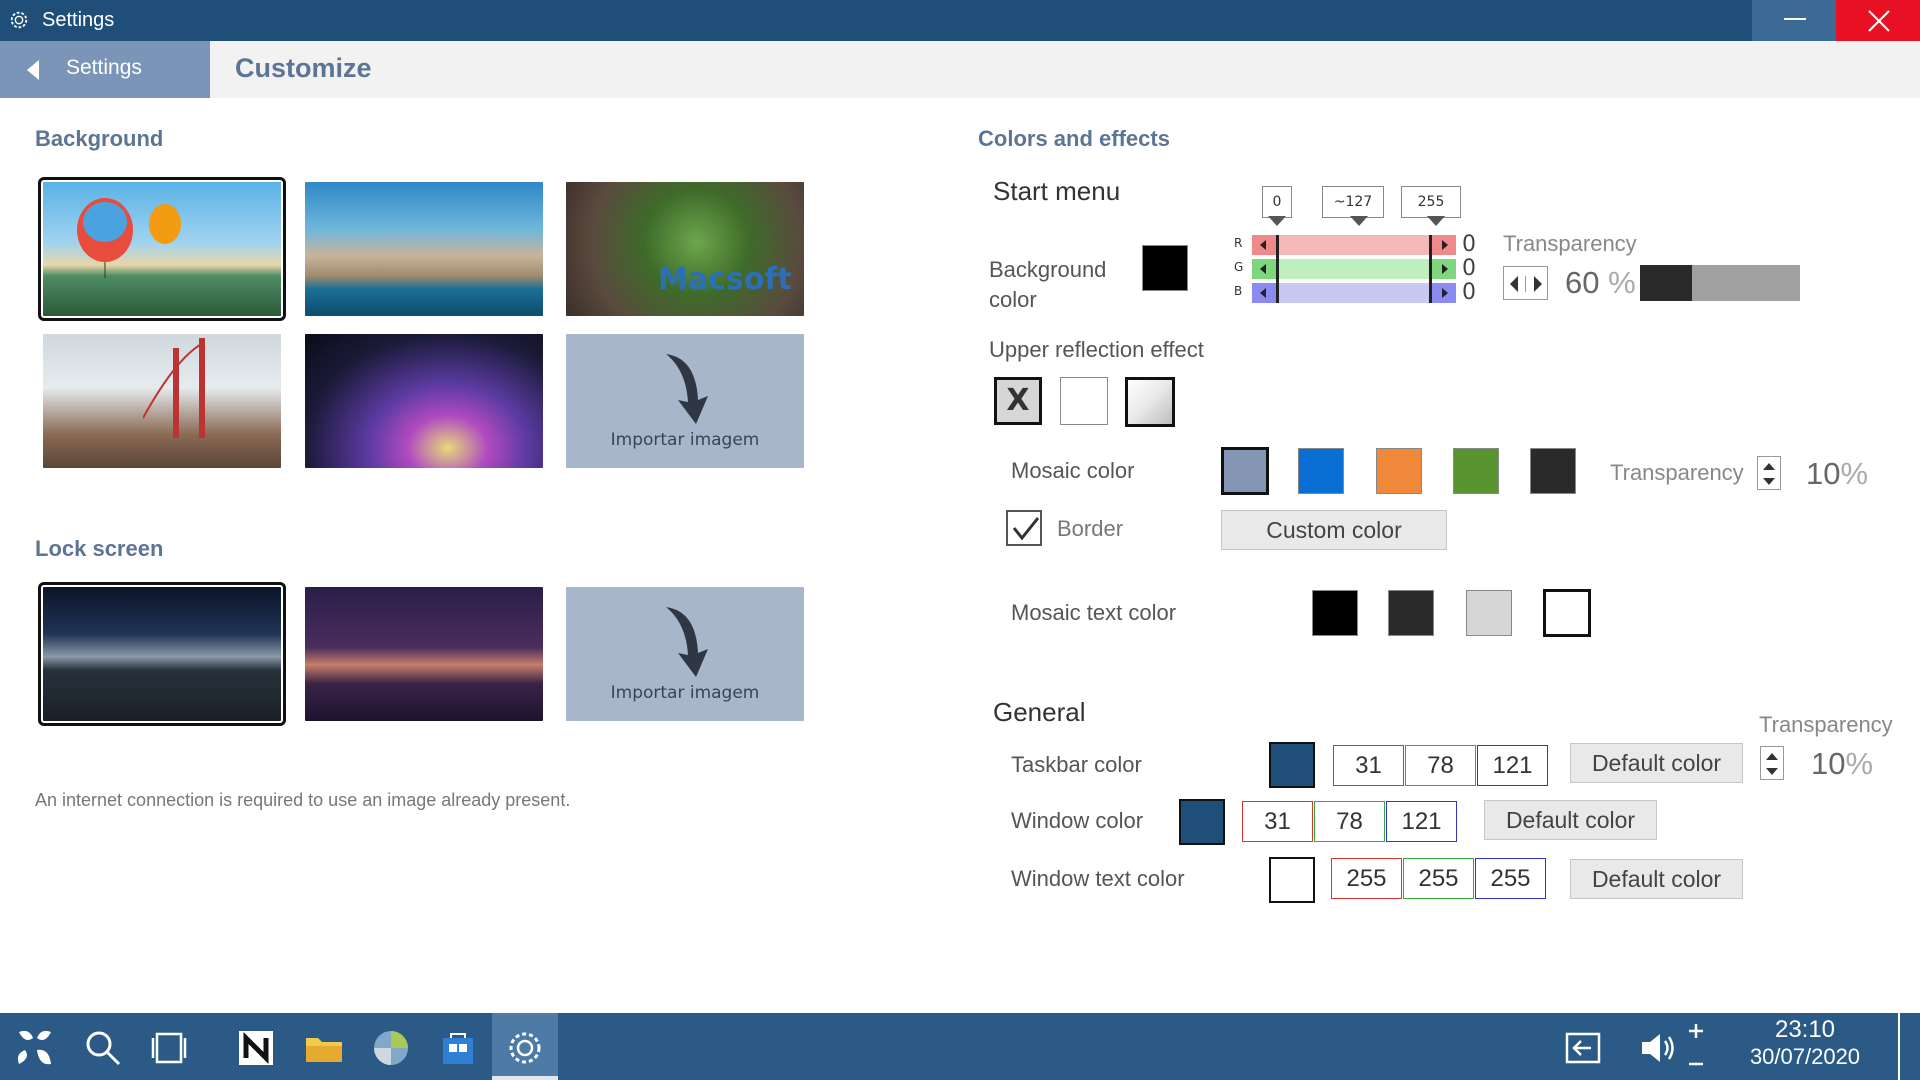  I want to click on general-transparency-stepper, so click(1772, 763).